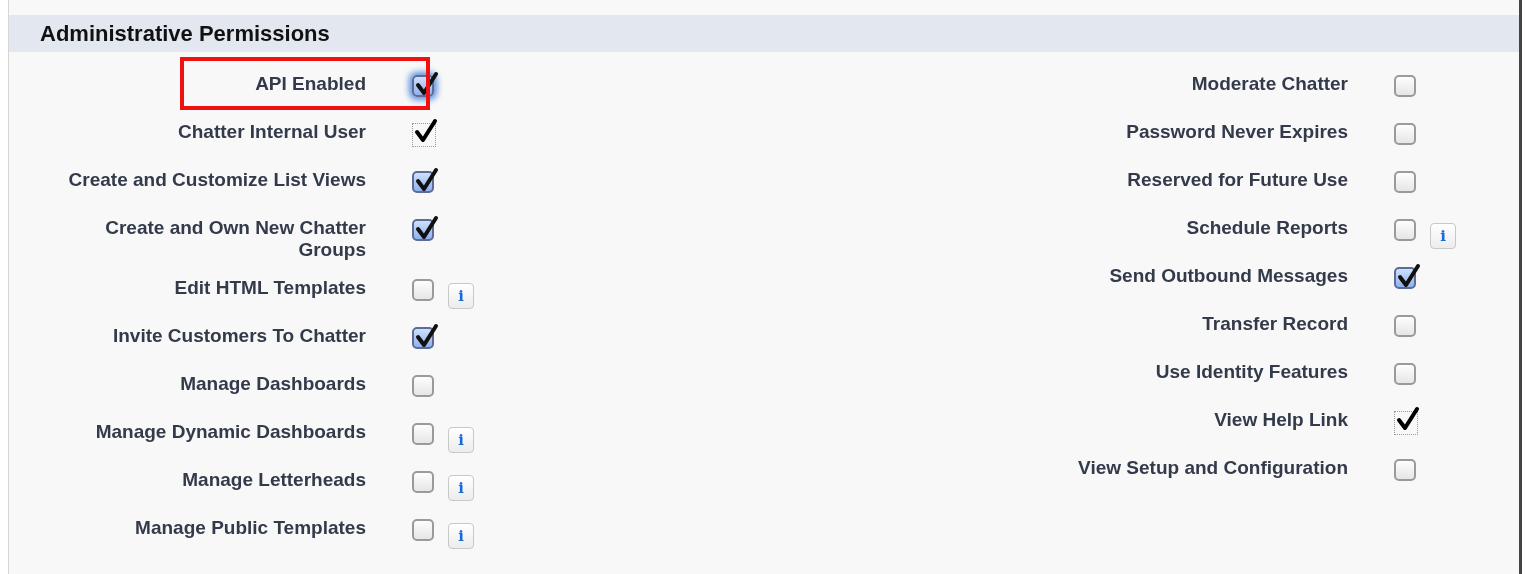 The image size is (1526, 574). I want to click on permission-label: View Setup and Configuration, so click(1212, 468).